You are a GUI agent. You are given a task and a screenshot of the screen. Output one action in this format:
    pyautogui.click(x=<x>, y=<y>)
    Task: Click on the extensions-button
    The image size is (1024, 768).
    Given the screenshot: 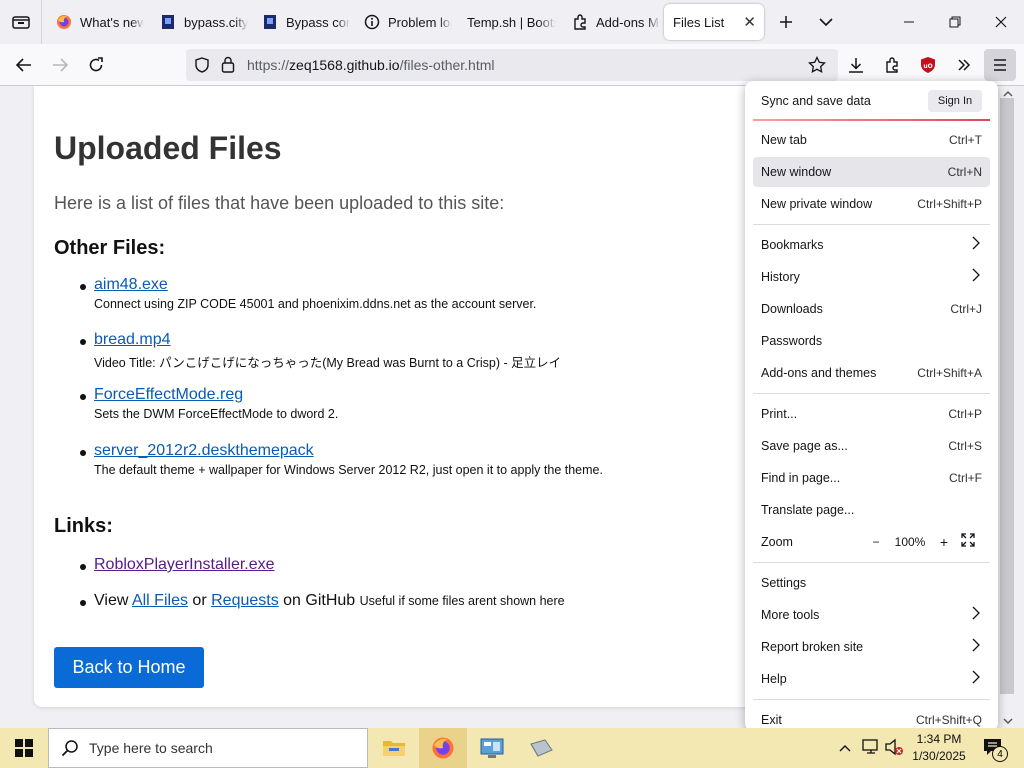 What is the action you would take?
    pyautogui.click(x=892, y=65)
    